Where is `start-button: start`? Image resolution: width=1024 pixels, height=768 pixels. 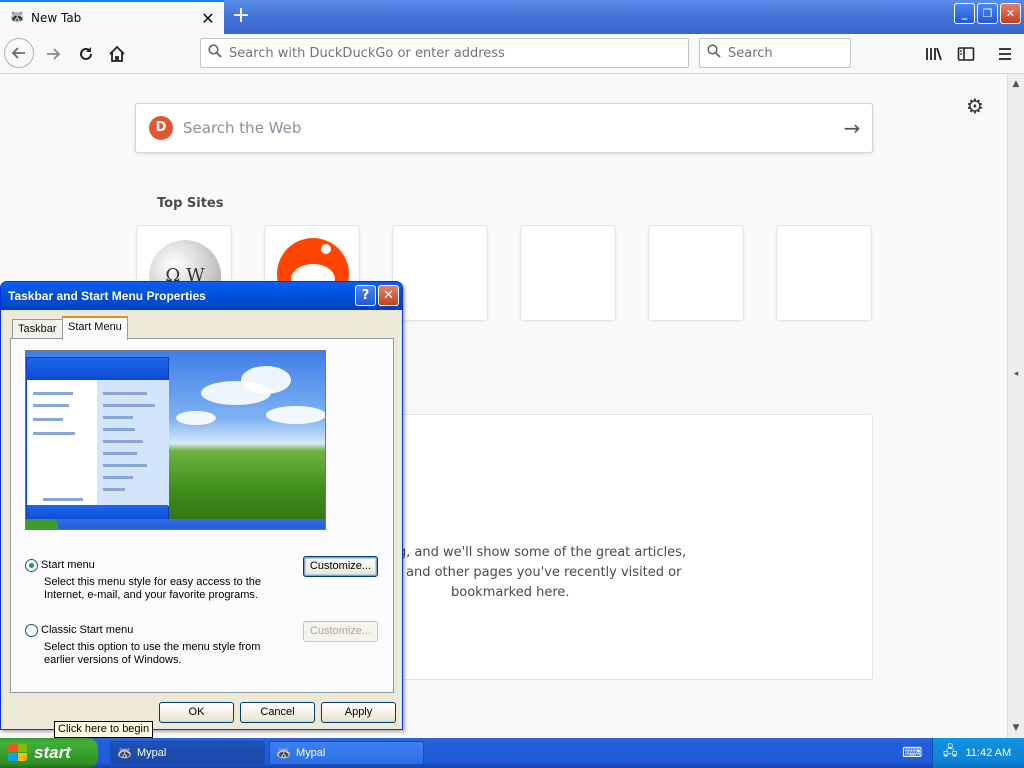
start-button: start is located at coordinates (49, 753).